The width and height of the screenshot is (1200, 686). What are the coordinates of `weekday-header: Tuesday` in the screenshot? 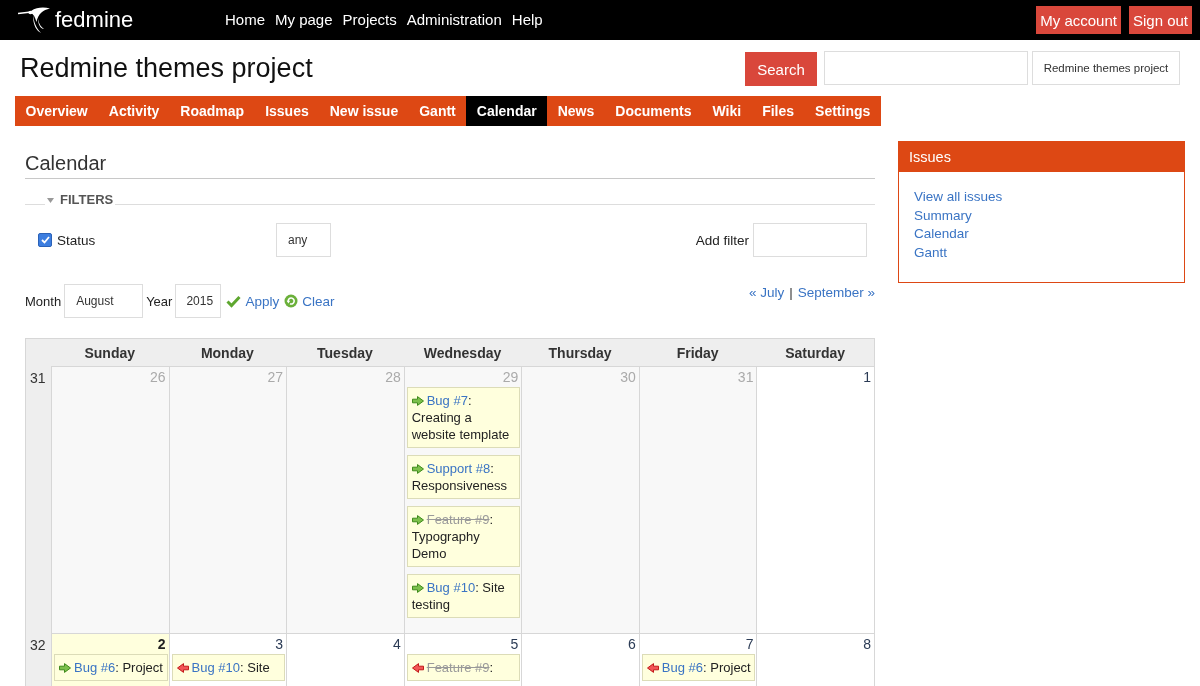 It's located at (345, 353).